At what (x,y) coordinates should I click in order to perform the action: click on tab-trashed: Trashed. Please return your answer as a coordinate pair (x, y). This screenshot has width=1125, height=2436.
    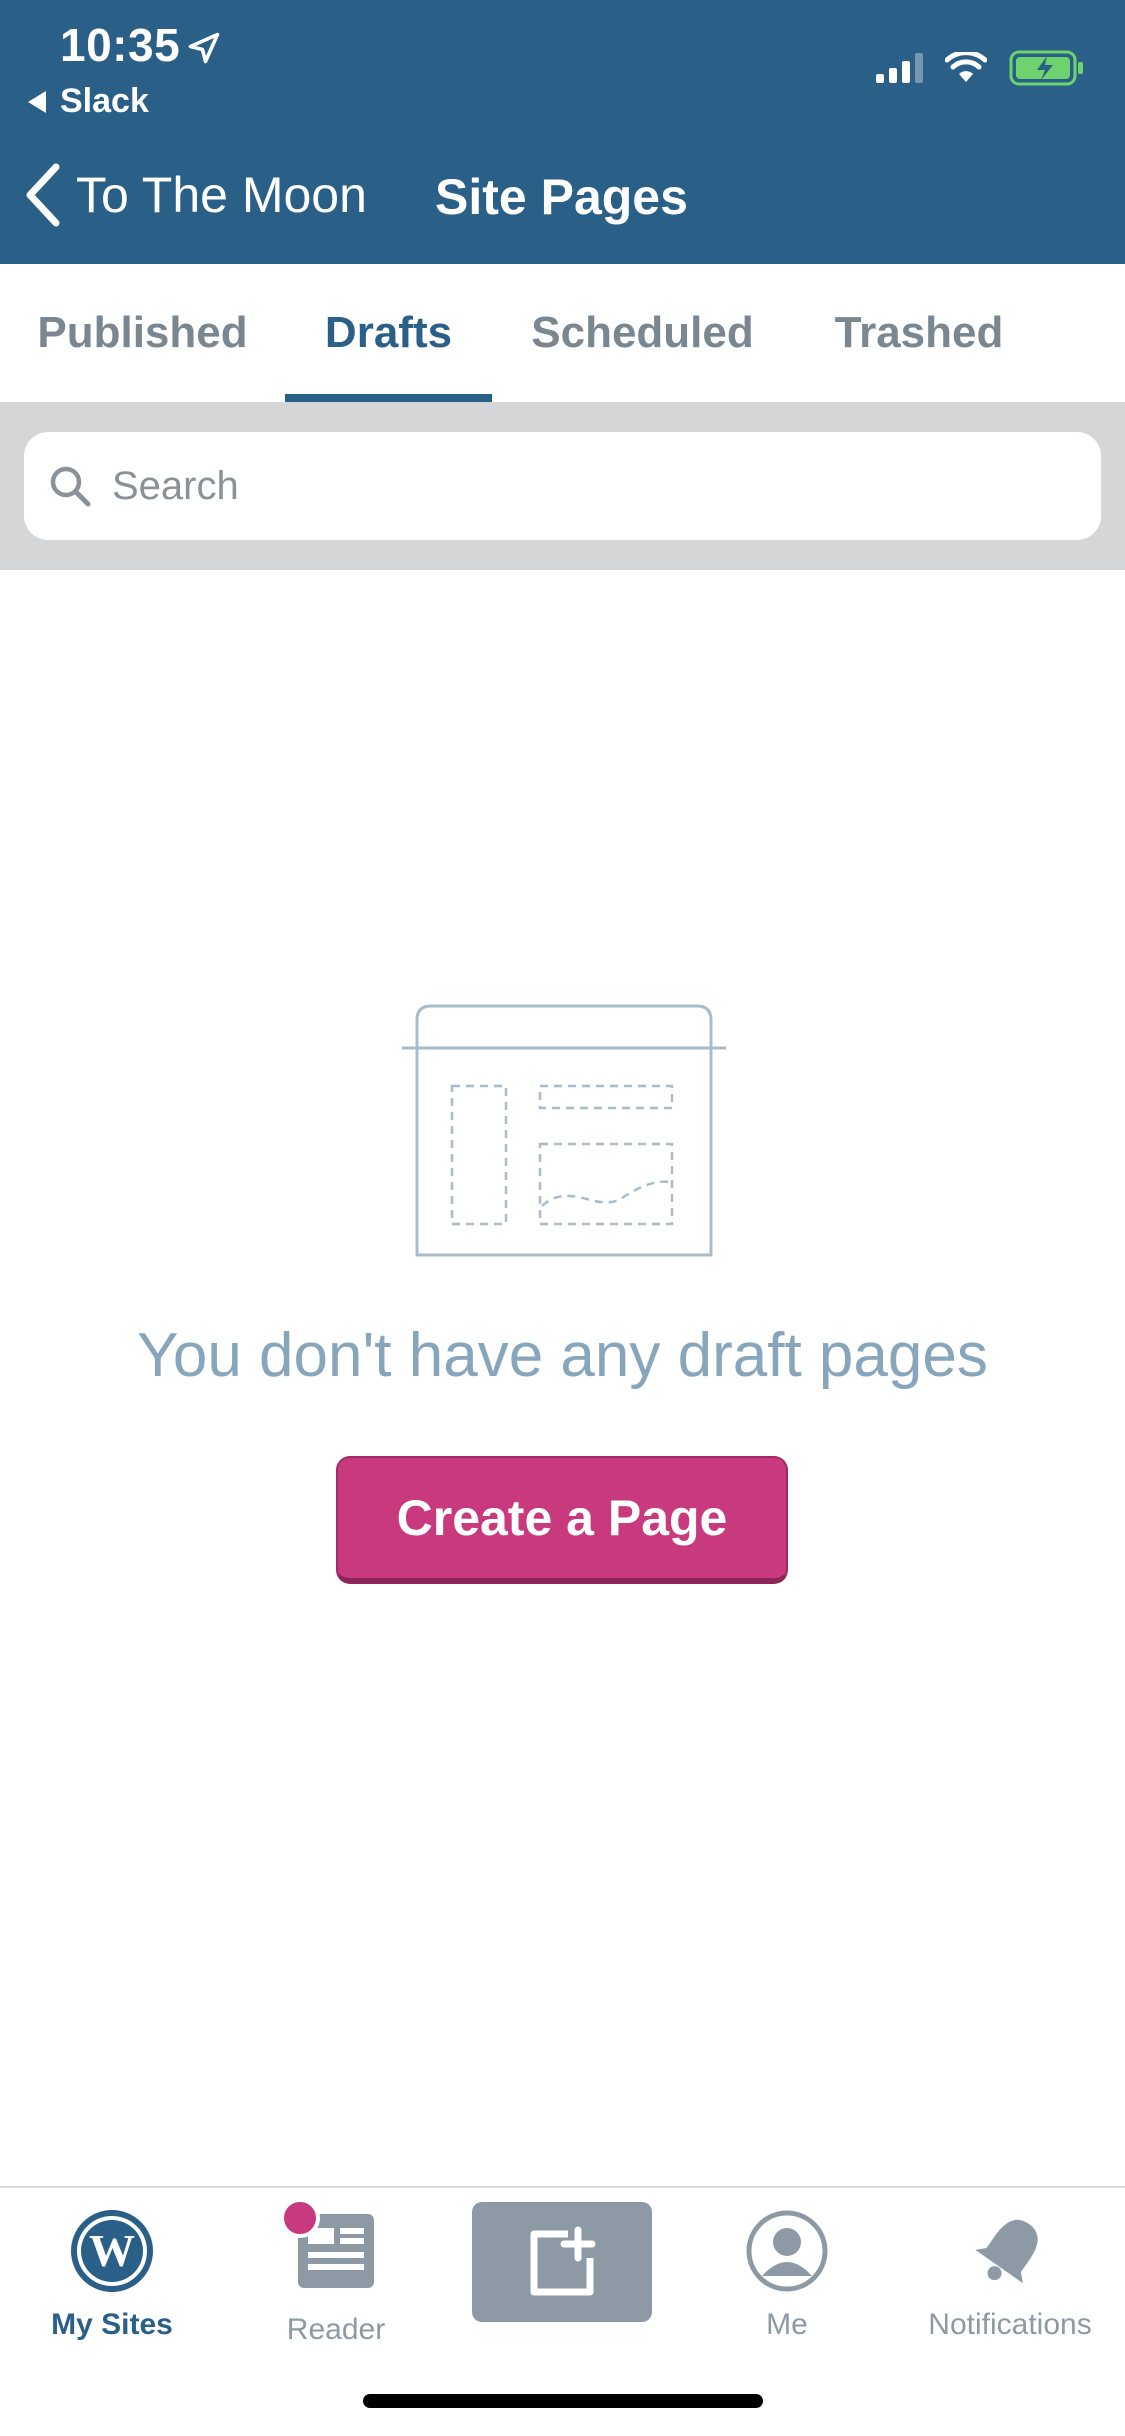
    Looking at the image, I should click on (919, 333).